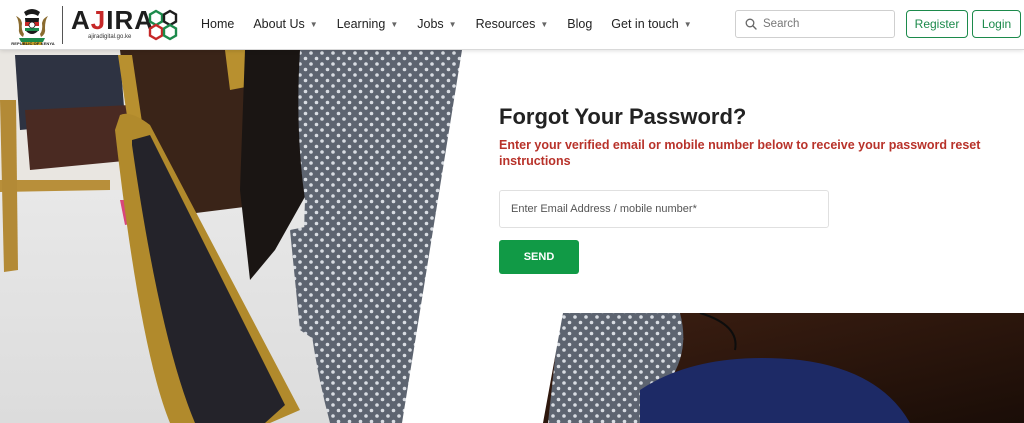 This screenshot has width=1024, height=423. I want to click on nav-blog: Blog, so click(579, 24).